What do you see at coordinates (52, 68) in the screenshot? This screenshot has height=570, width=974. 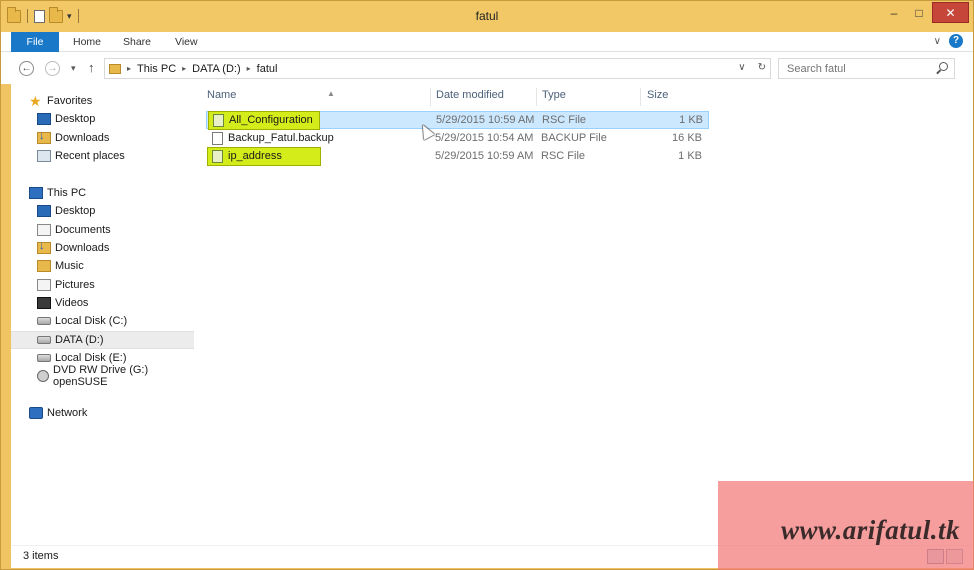 I see `forward-button: →` at bounding box center [52, 68].